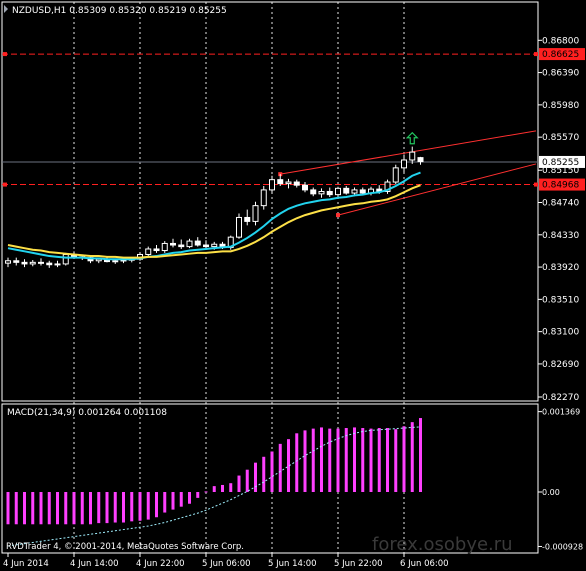 The image size is (586, 571). Describe the element at coordinates (292, 564) in the screenshot. I see `x-tick-label: 5 Jun 14:00` at that location.